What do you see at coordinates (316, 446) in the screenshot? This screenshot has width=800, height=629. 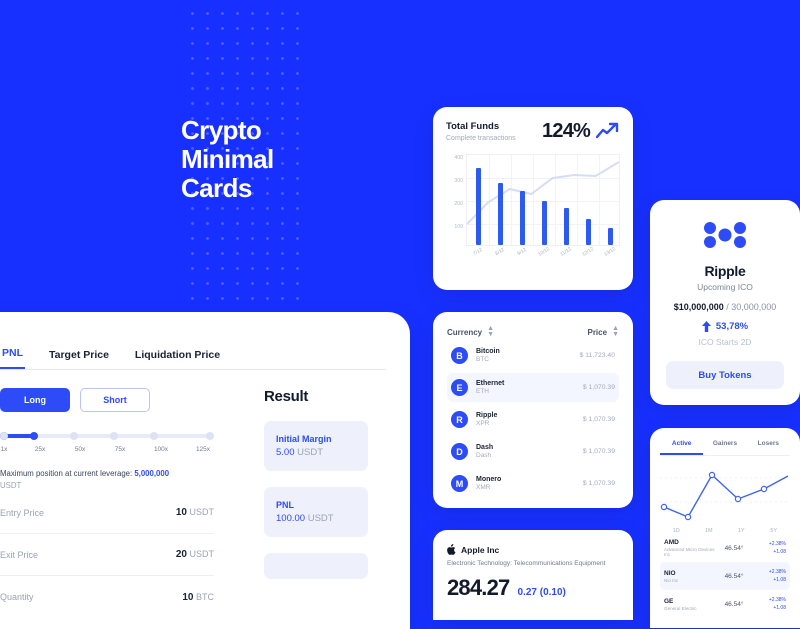 I see `initial-margin-card: Initial Margin 5.00 USDT` at bounding box center [316, 446].